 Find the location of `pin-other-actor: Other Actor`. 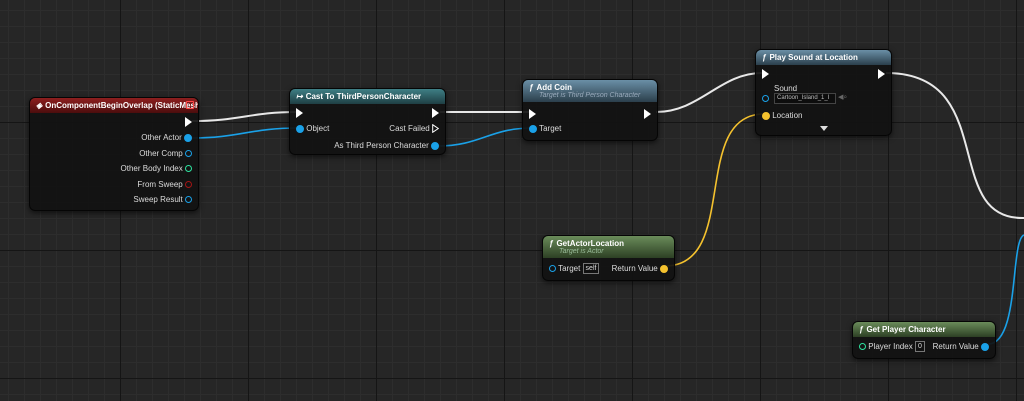

pin-other-actor: Other Actor is located at coordinates (166, 138).